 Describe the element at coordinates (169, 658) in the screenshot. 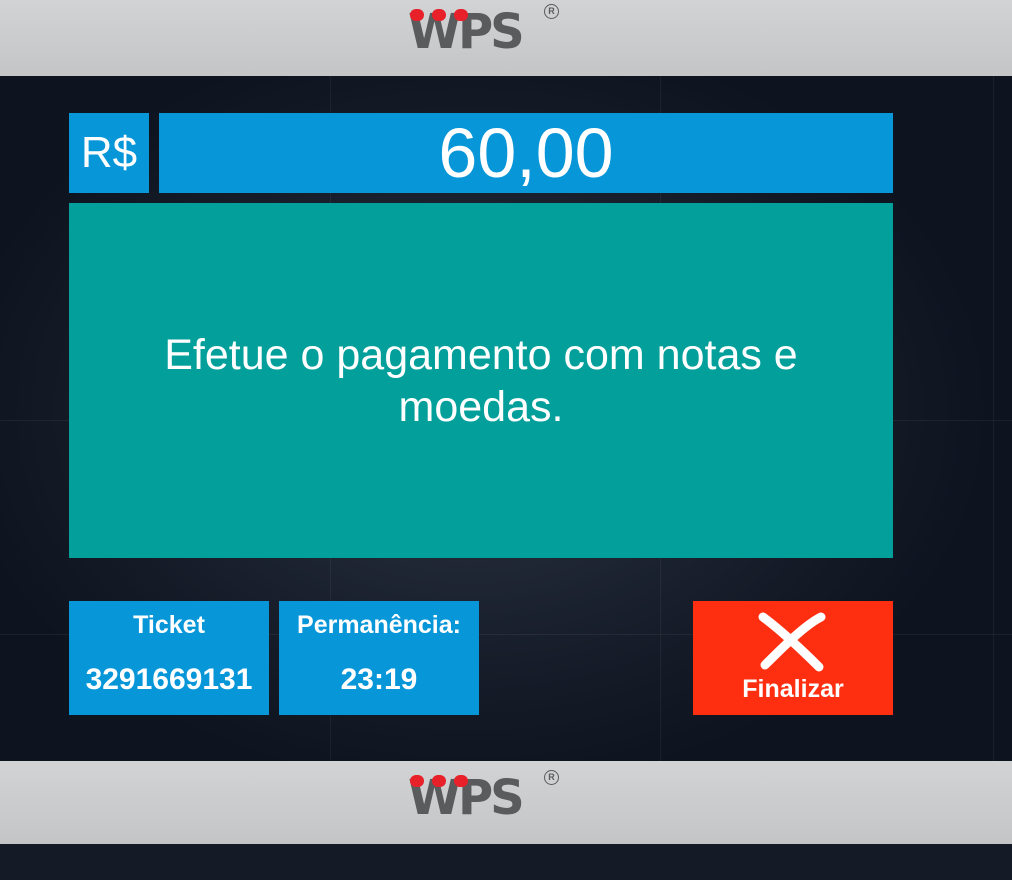

I see `ticket-info-box: Ticket 3291669131` at that location.